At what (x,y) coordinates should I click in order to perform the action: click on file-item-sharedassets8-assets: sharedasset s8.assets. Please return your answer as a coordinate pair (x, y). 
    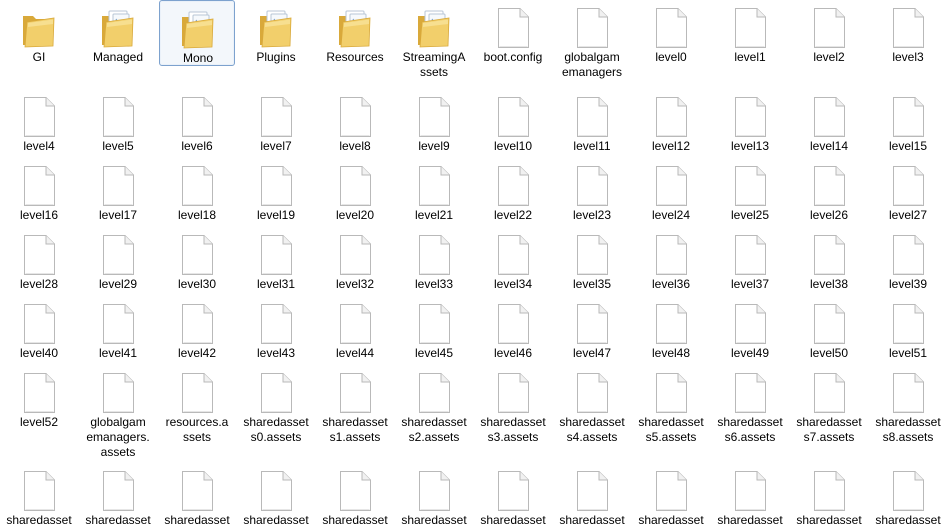
    Looking at the image, I should click on (908, 404).